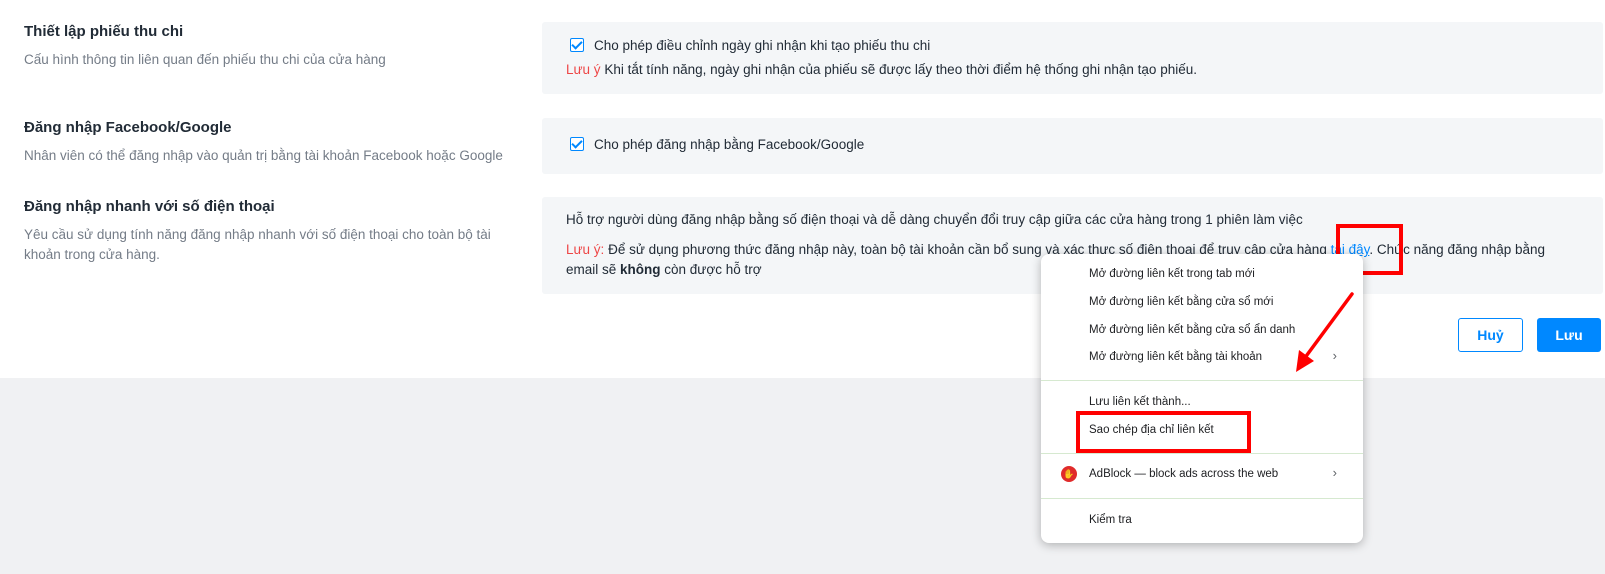  Describe the element at coordinates (1325, 332) in the screenshot. I see `red-arrow-icon` at that location.